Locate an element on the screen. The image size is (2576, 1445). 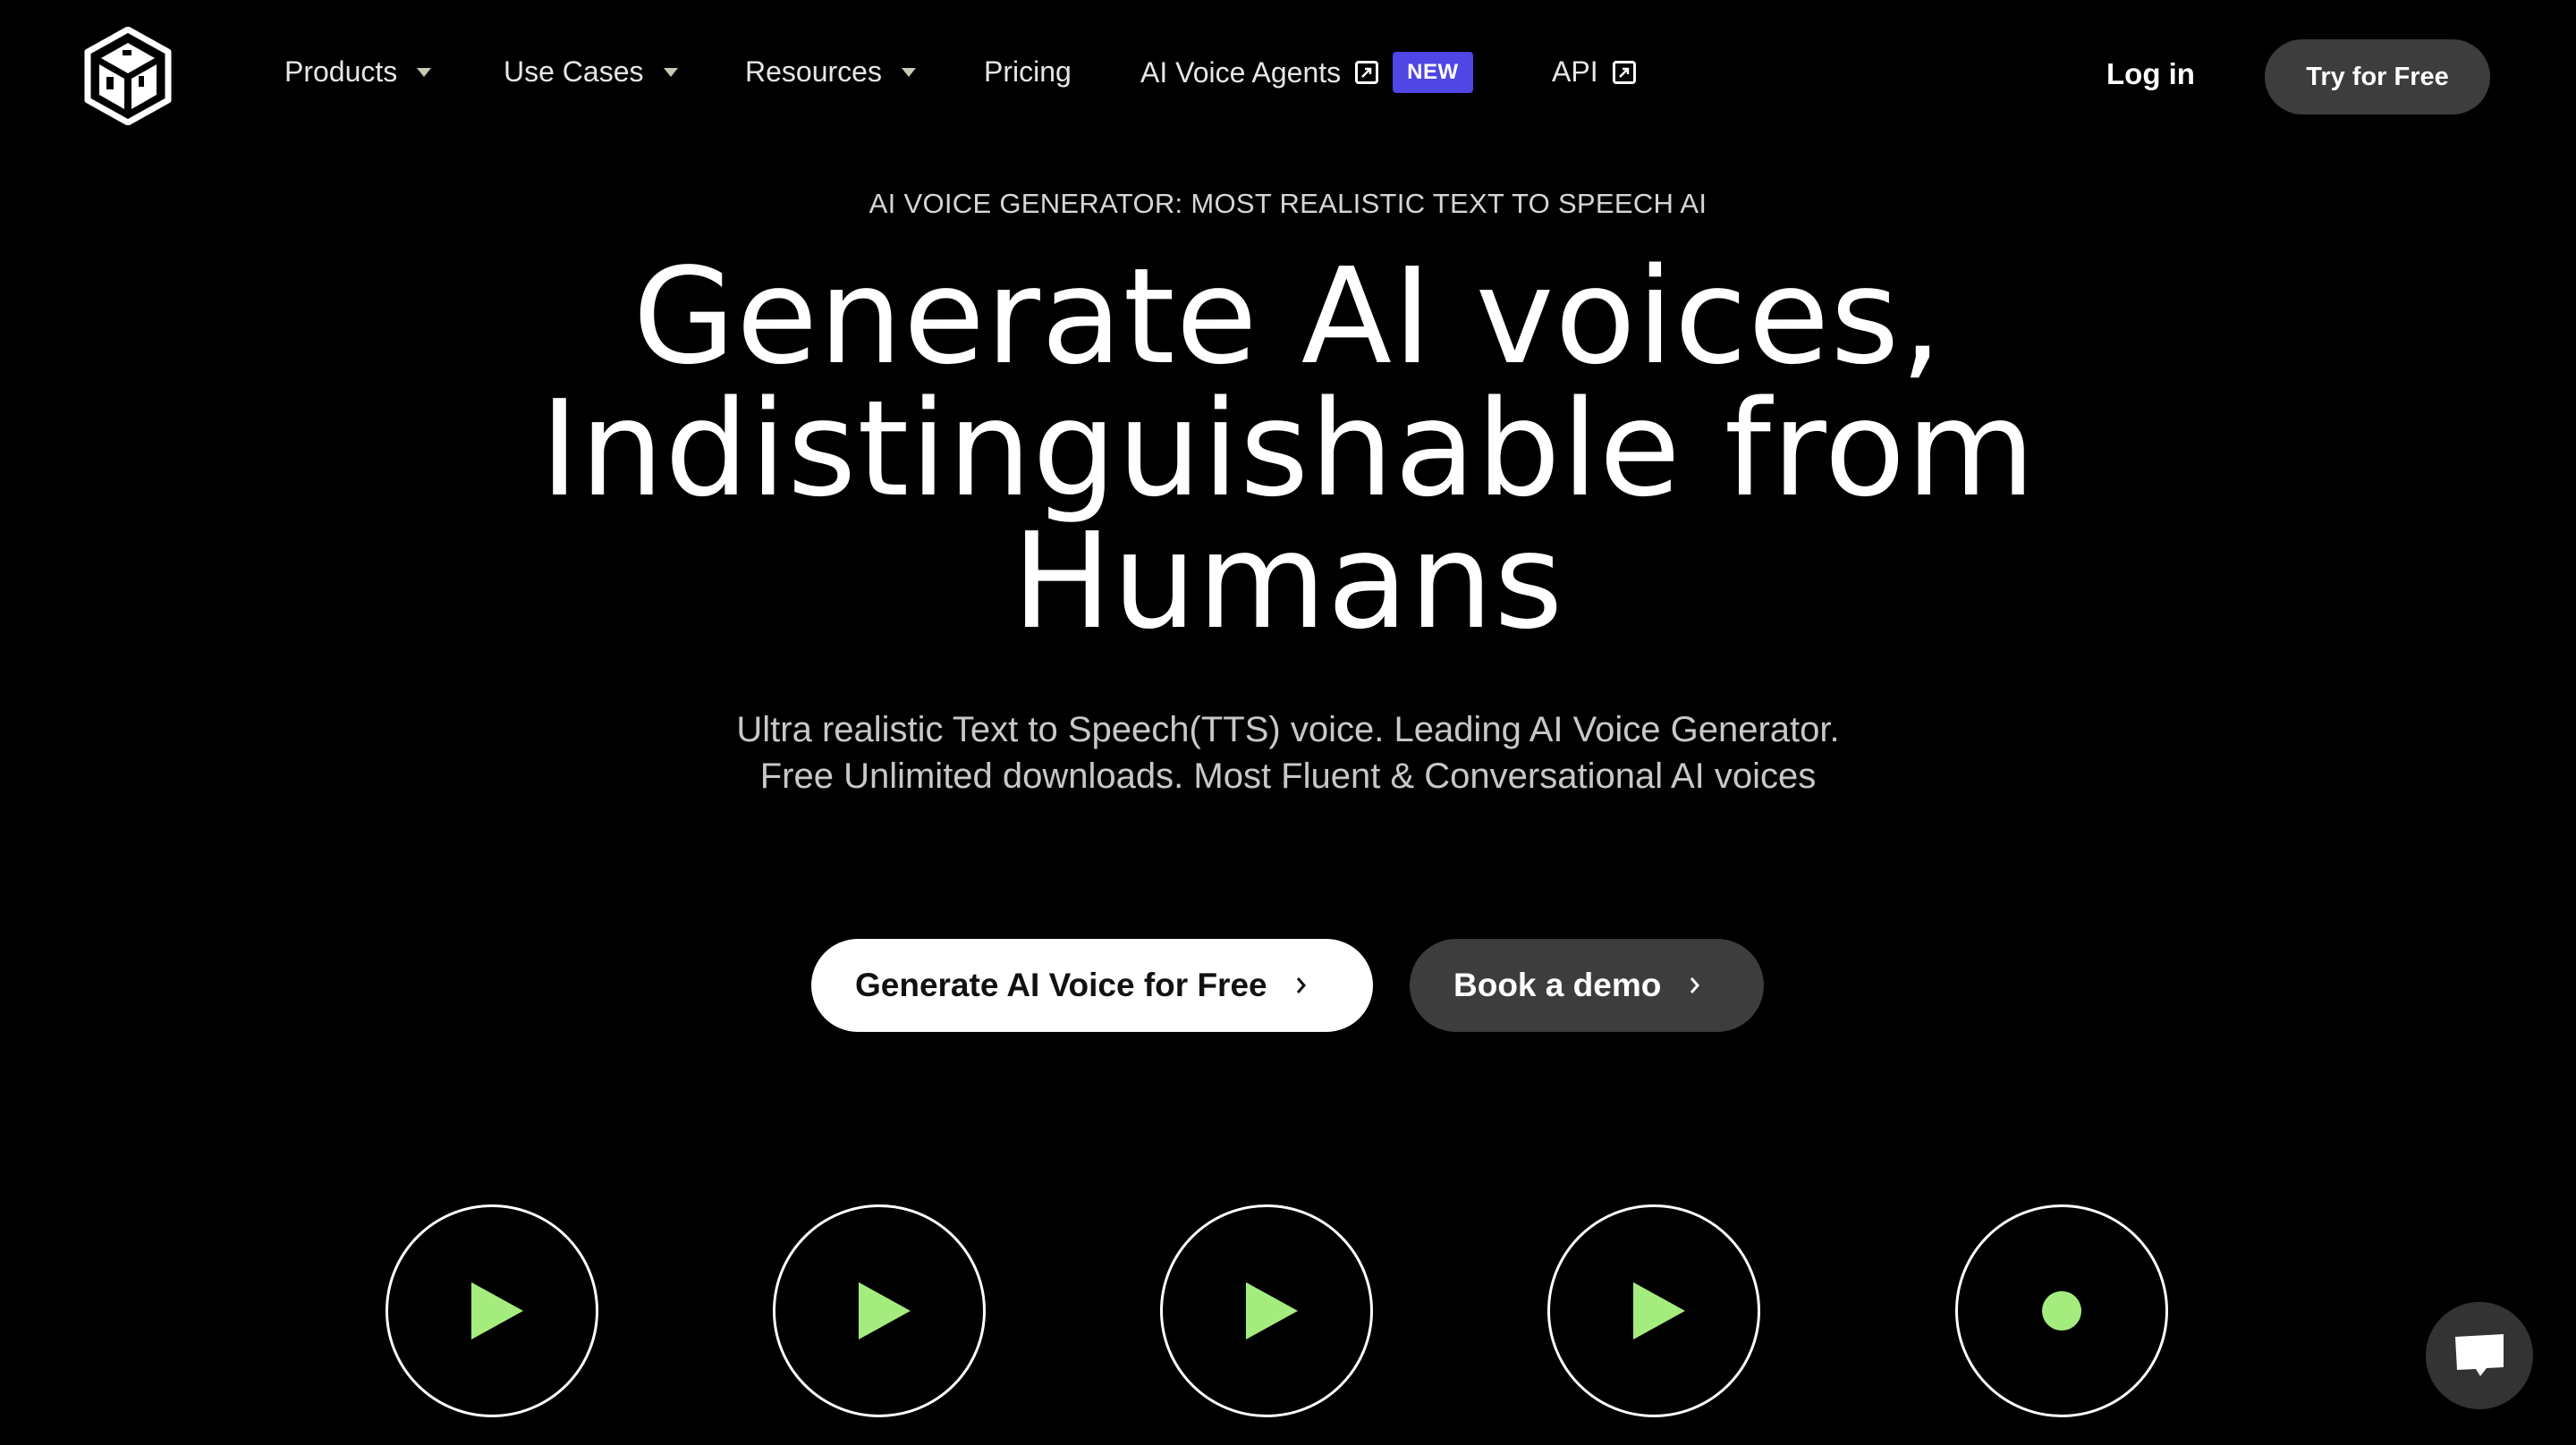
voice-record-button is located at coordinates (2061, 1310).